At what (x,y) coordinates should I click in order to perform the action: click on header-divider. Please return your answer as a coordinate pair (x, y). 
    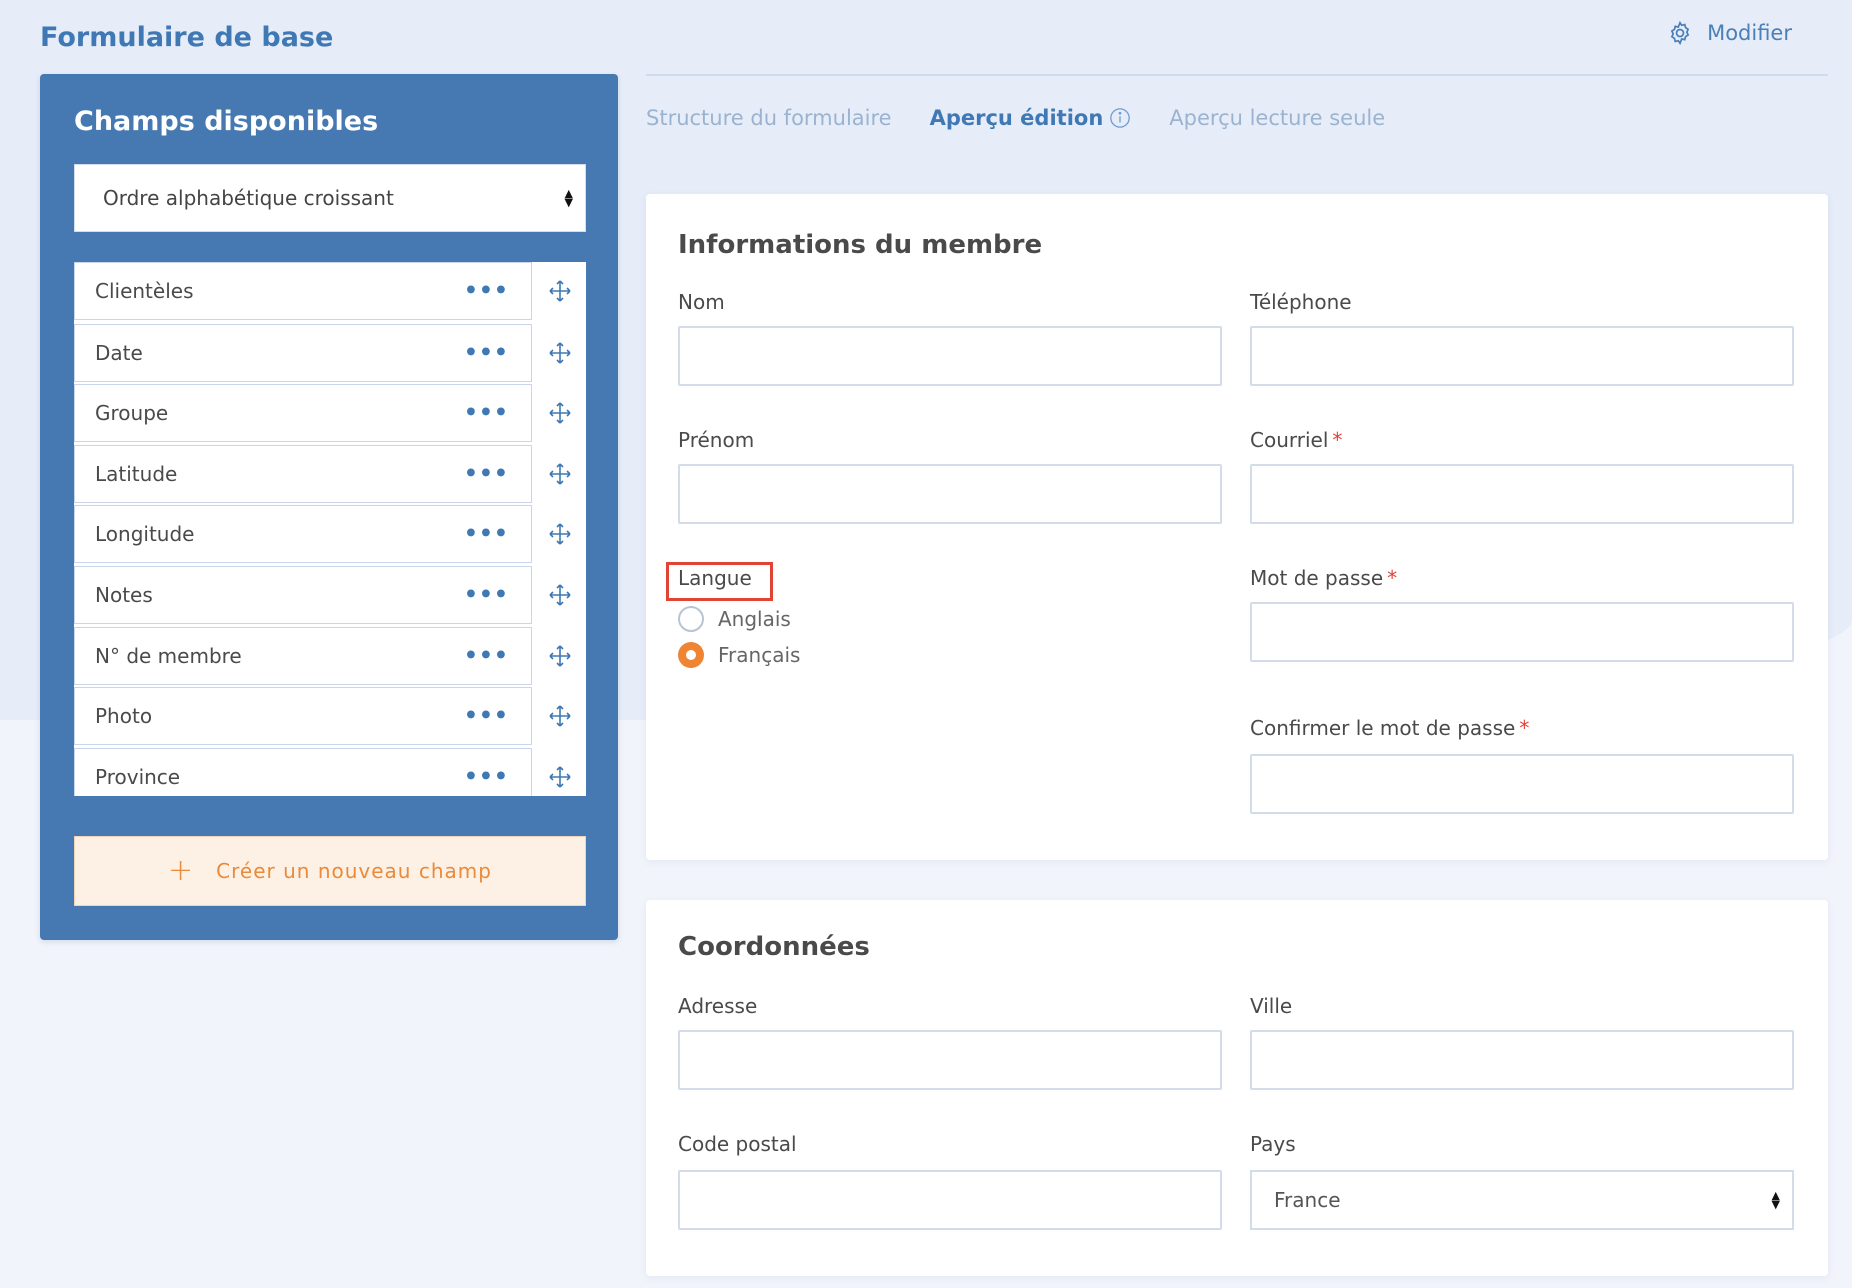
    Looking at the image, I should click on (1237, 75).